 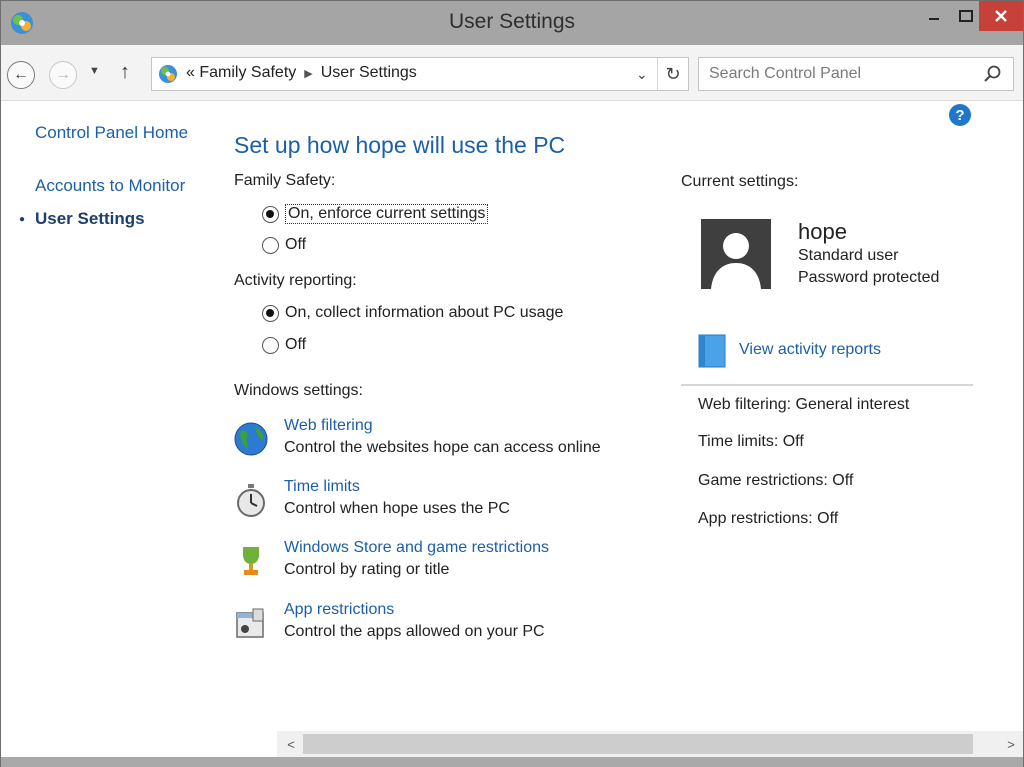 I want to click on recent-locations-button: ▼, so click(x=94, y=71).